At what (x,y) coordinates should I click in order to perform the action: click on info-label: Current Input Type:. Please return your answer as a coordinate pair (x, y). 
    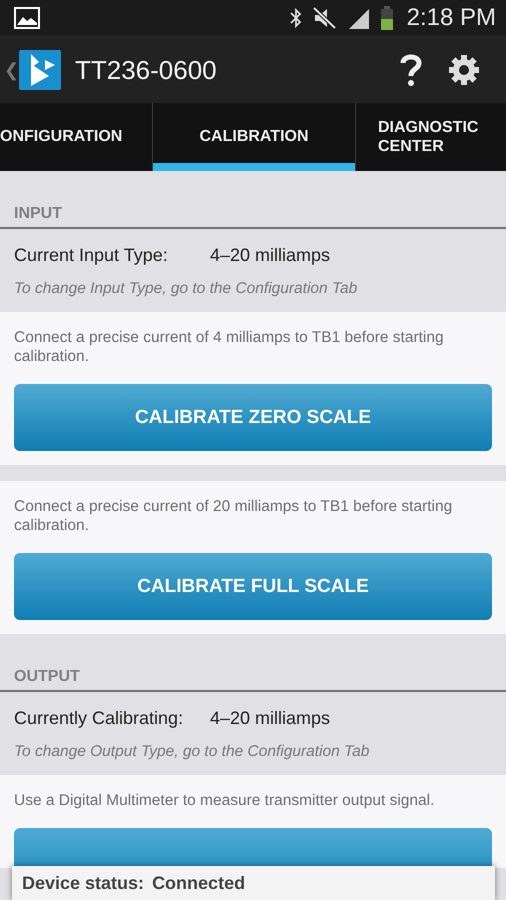
    Looking at the image, I should click on (91, 255).